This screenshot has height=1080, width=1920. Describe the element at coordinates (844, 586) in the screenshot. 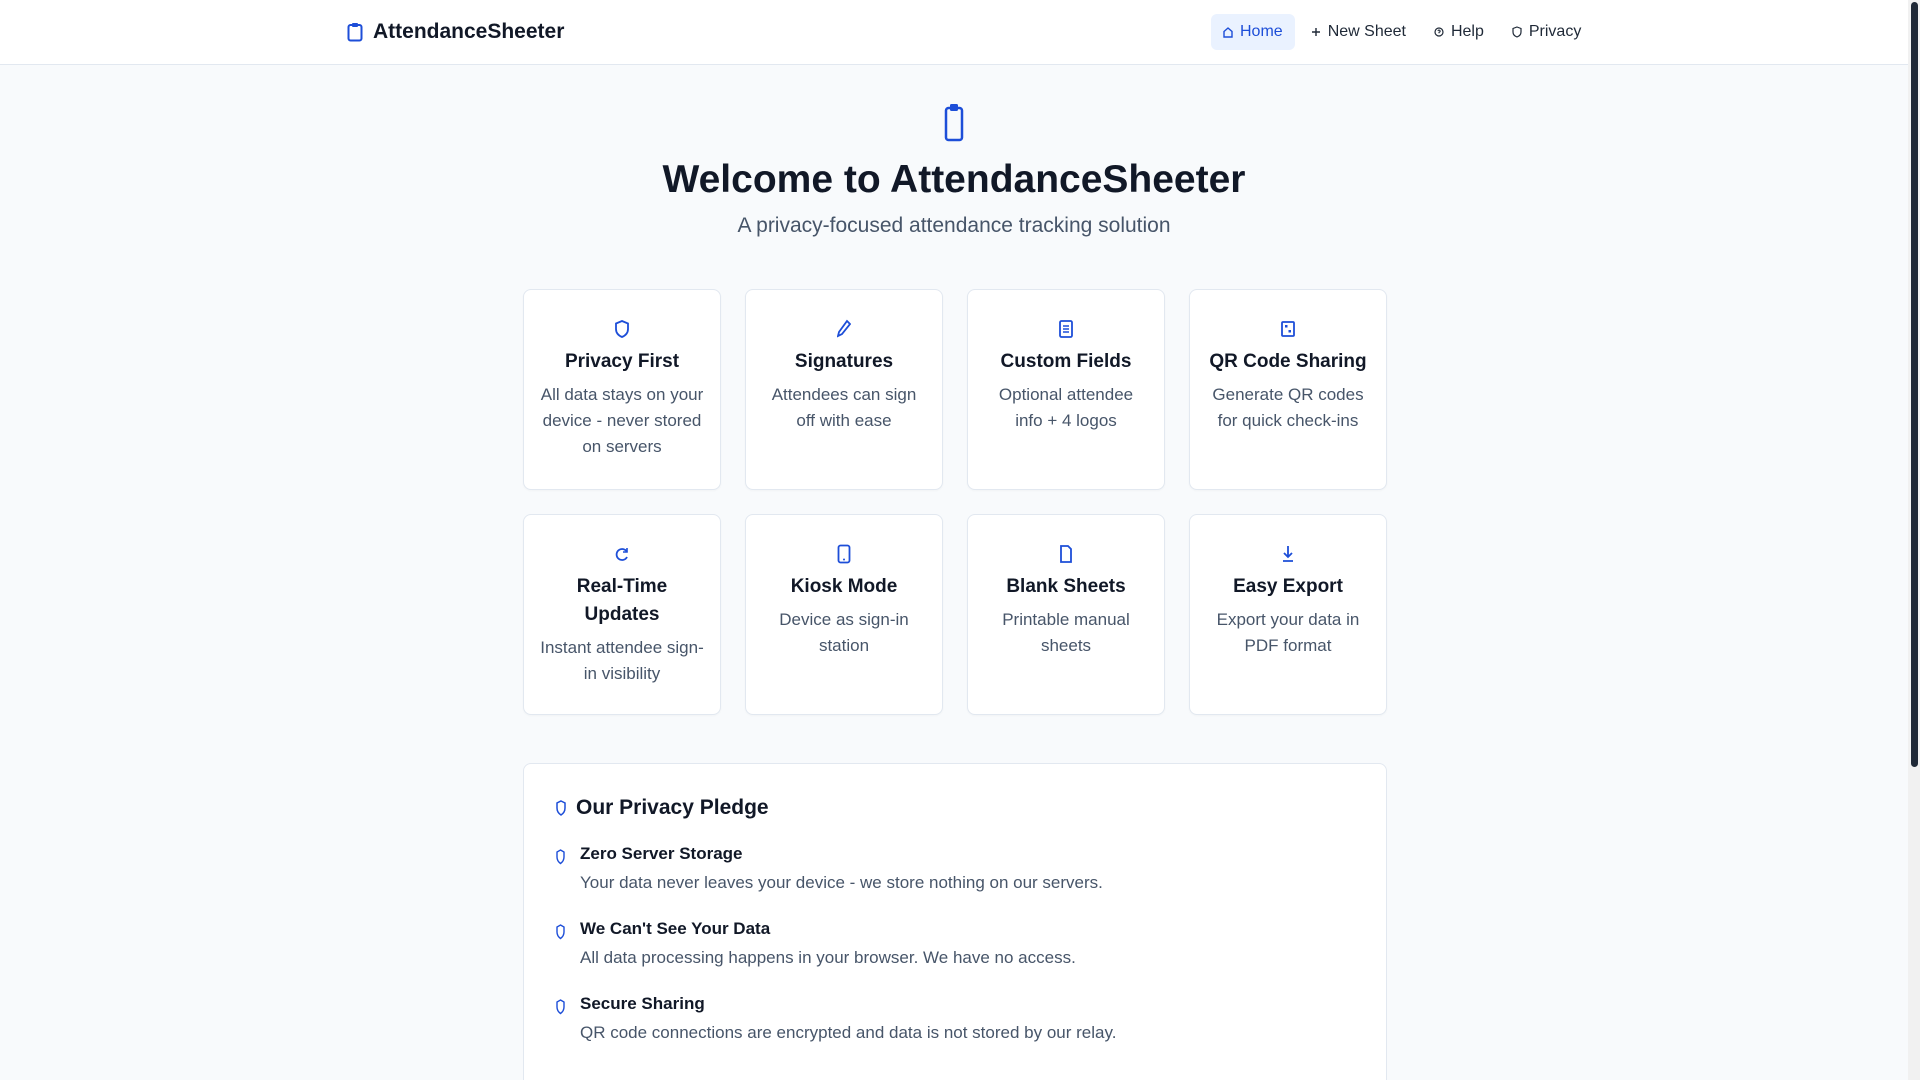

I see `feature-title: Kiosk Mode` at that location.